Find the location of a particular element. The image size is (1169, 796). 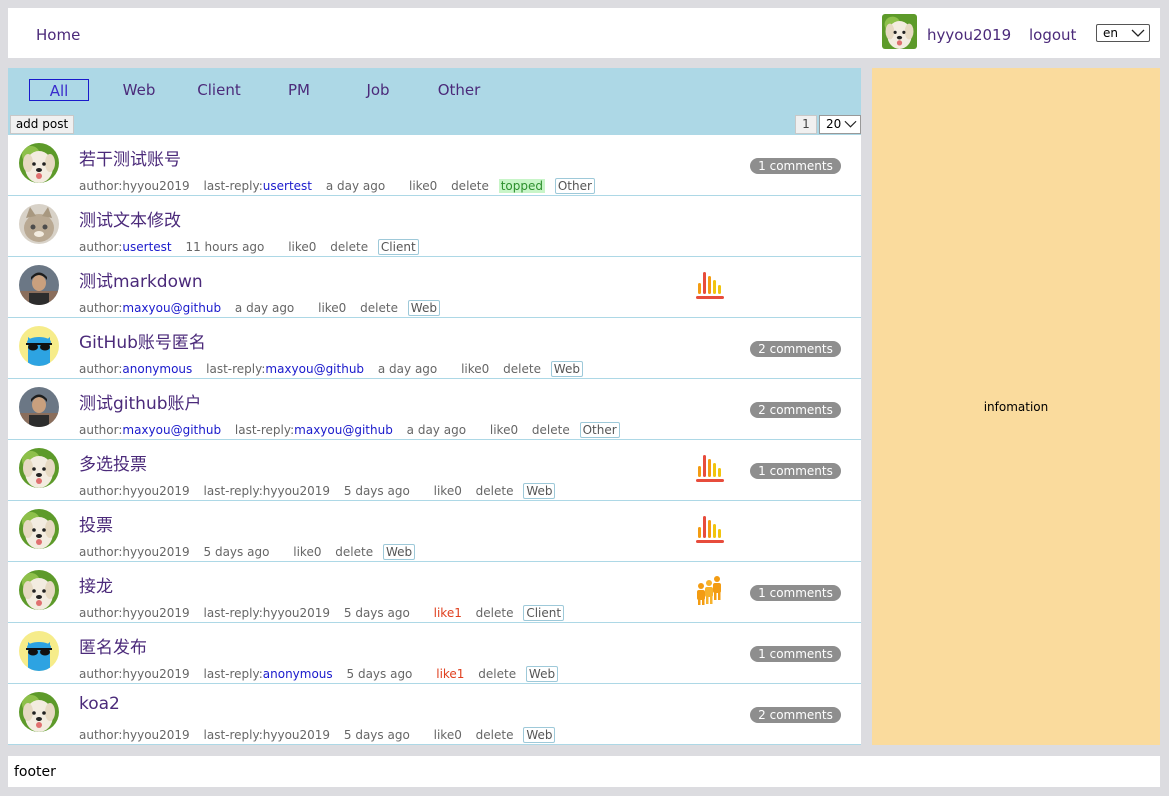

author-link: usertest is located at coordinates (146, 247).